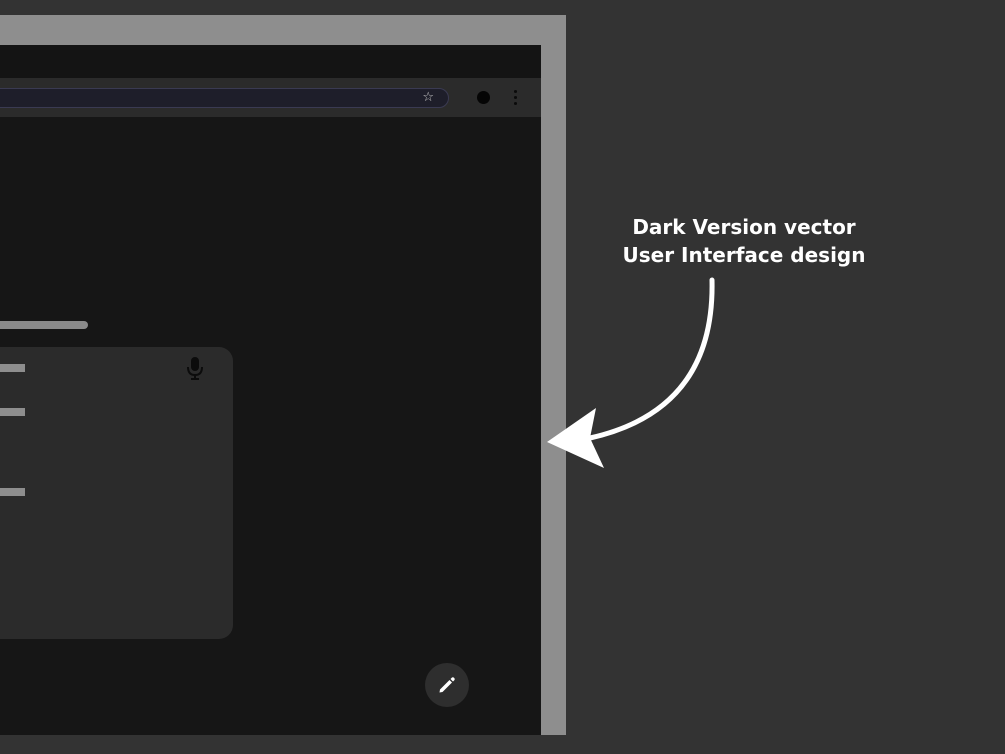  I want to click on pointer-arrow, so click(631, 372).